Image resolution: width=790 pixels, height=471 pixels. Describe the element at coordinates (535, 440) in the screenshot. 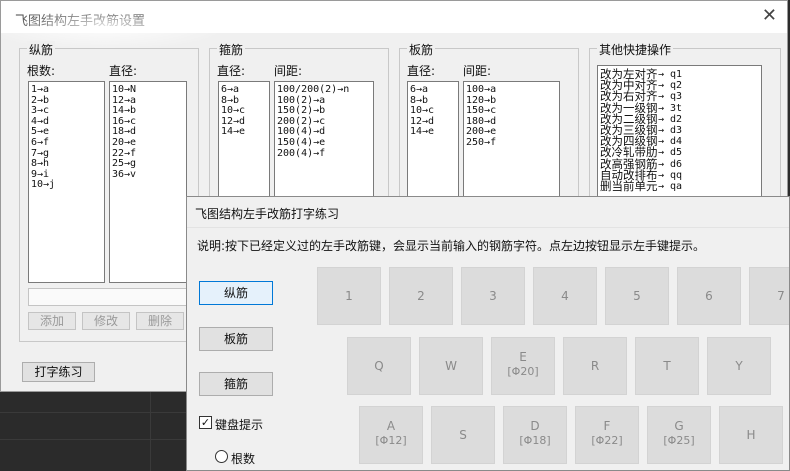

I see `key-hint: [Φ18]` at that location.